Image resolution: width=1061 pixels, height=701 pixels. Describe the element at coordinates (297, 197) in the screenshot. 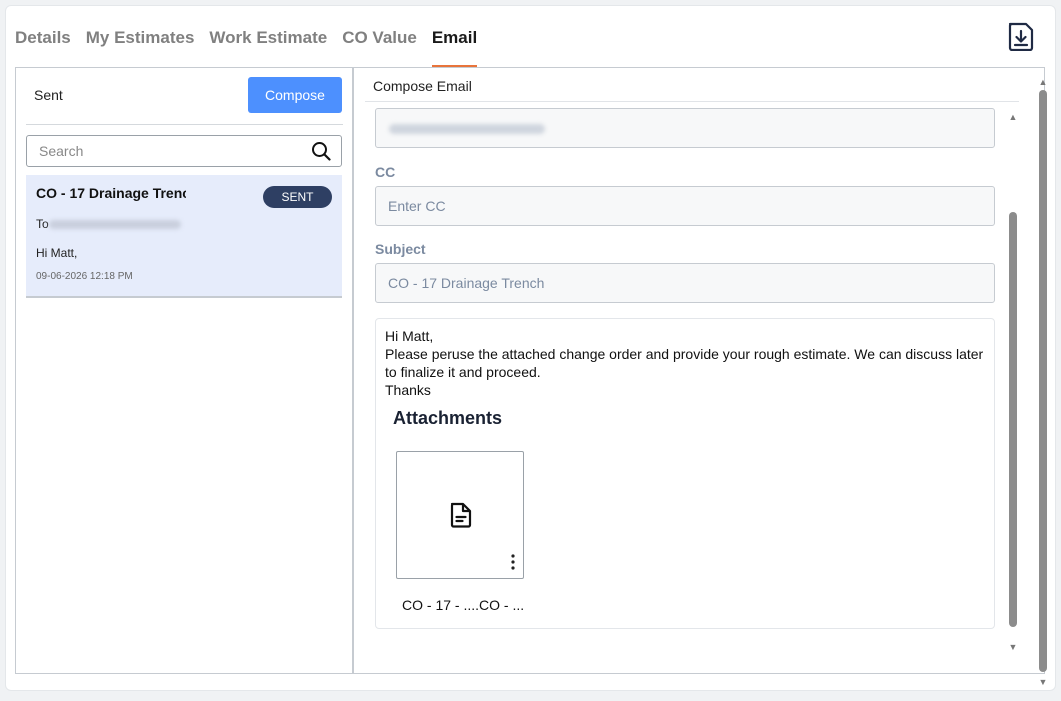

I see `status-badge: SENT` at that location.